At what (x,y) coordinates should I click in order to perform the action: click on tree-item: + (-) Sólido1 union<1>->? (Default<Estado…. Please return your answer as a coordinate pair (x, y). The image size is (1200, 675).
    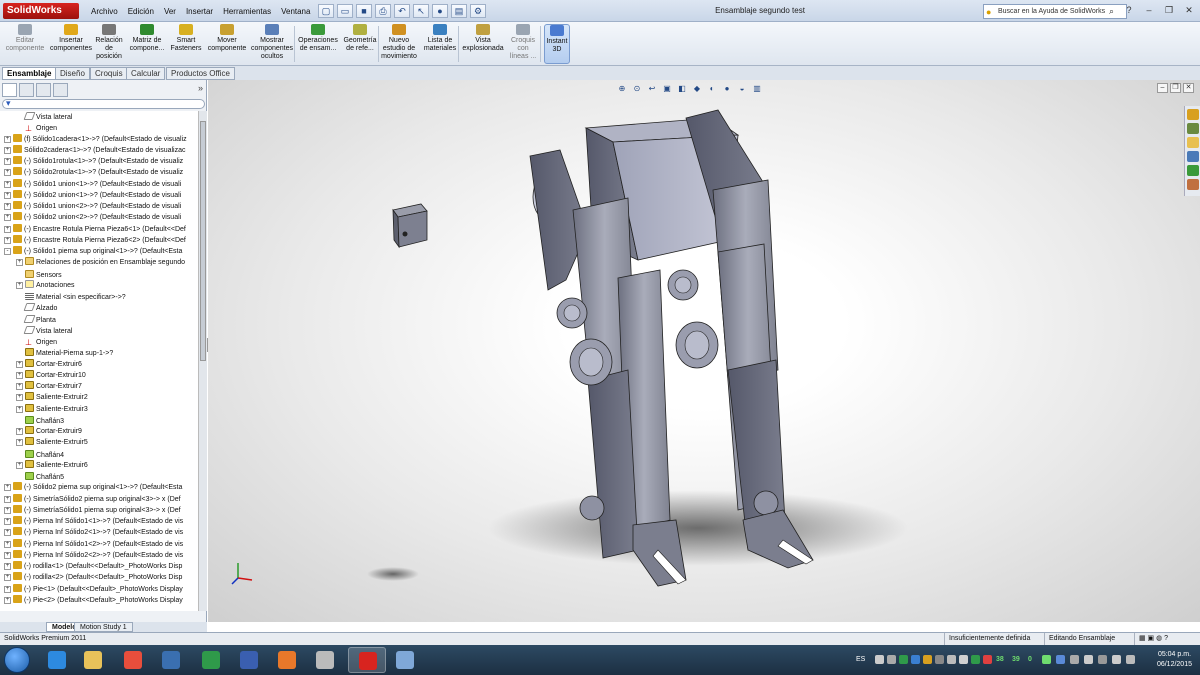
    Looking at the image, I should click on (101, 184).